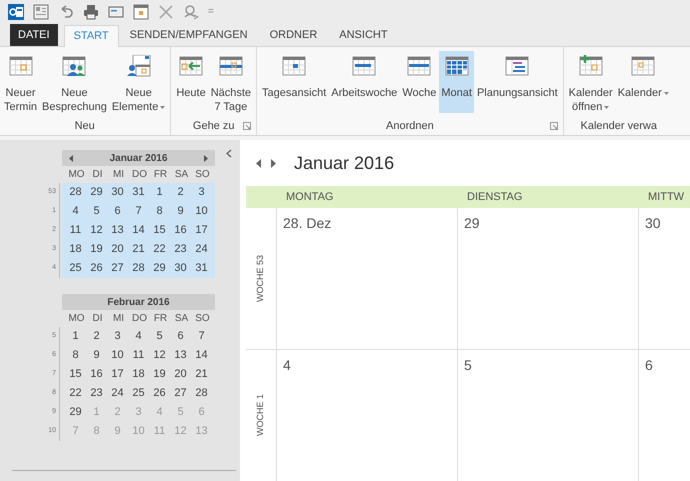 The image size is (690, 481). What do you see at coordinates (364, 82) in the screenshot?
I see `ribbon-button: Arbeitswoche` at bounding box center [364, 82].